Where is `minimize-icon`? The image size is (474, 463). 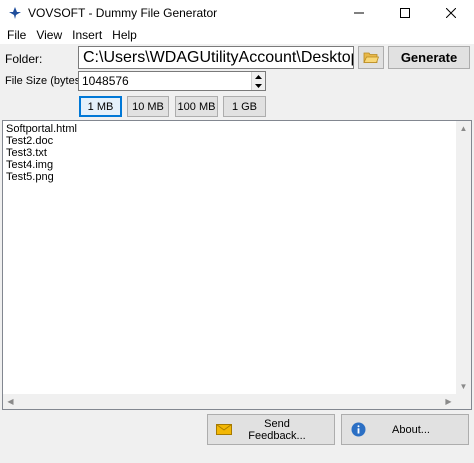
minimize-icon is located at coordinates (359, 13).